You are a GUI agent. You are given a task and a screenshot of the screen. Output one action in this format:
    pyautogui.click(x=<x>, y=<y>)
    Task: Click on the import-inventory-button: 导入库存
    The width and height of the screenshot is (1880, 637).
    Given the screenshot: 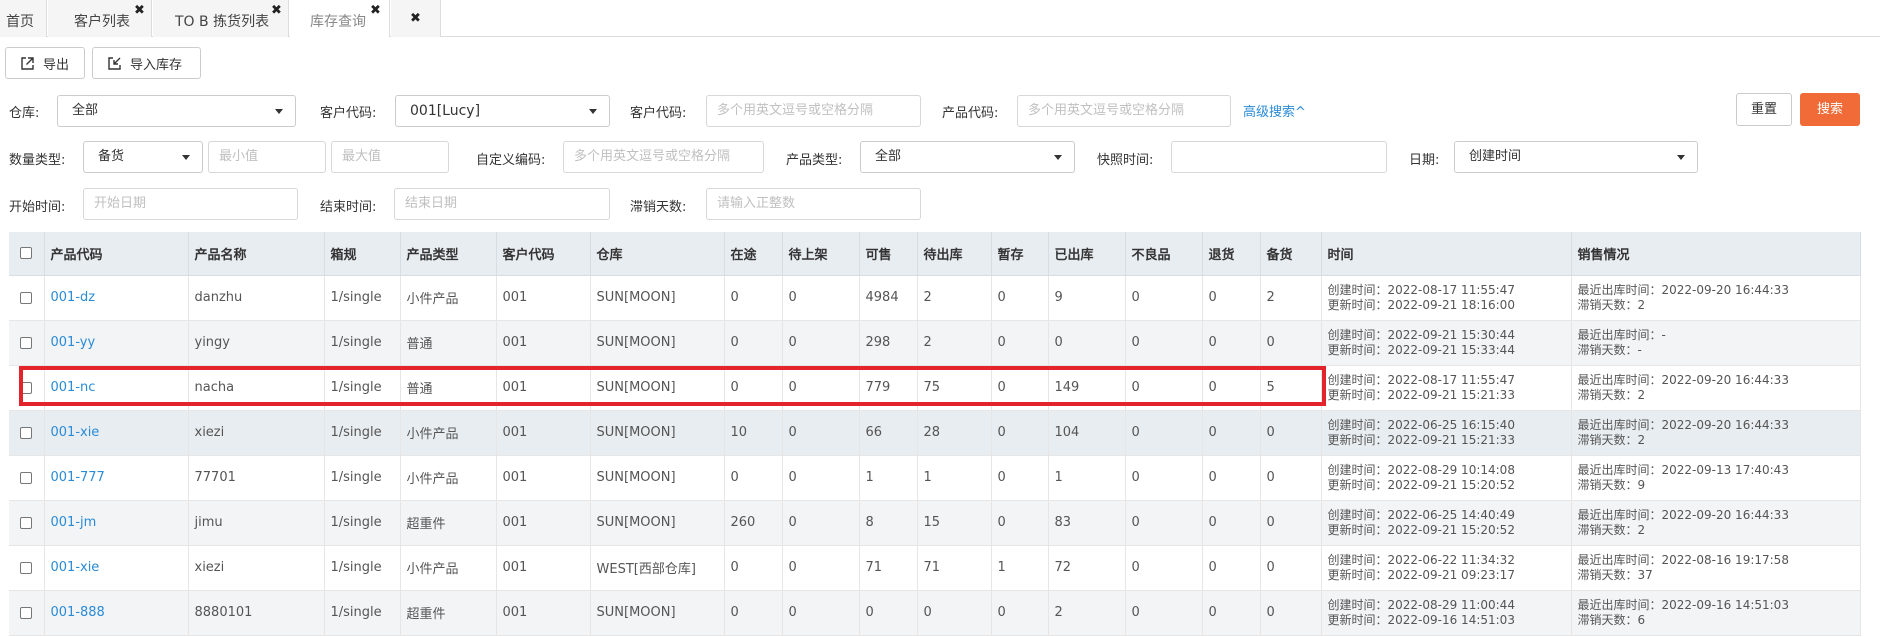 What is the action you would take?
    pyautogui.click(x=146, y=63)
    